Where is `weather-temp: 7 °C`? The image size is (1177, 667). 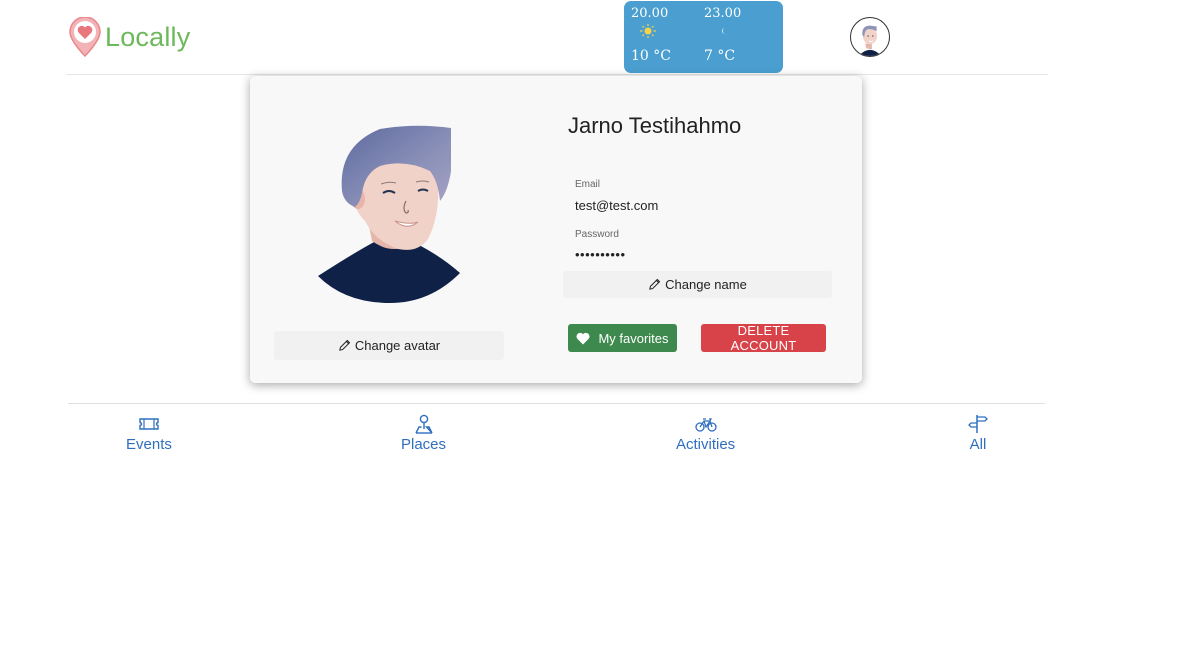 weather-temp: 7 °C is located at coordinates (720, 56).